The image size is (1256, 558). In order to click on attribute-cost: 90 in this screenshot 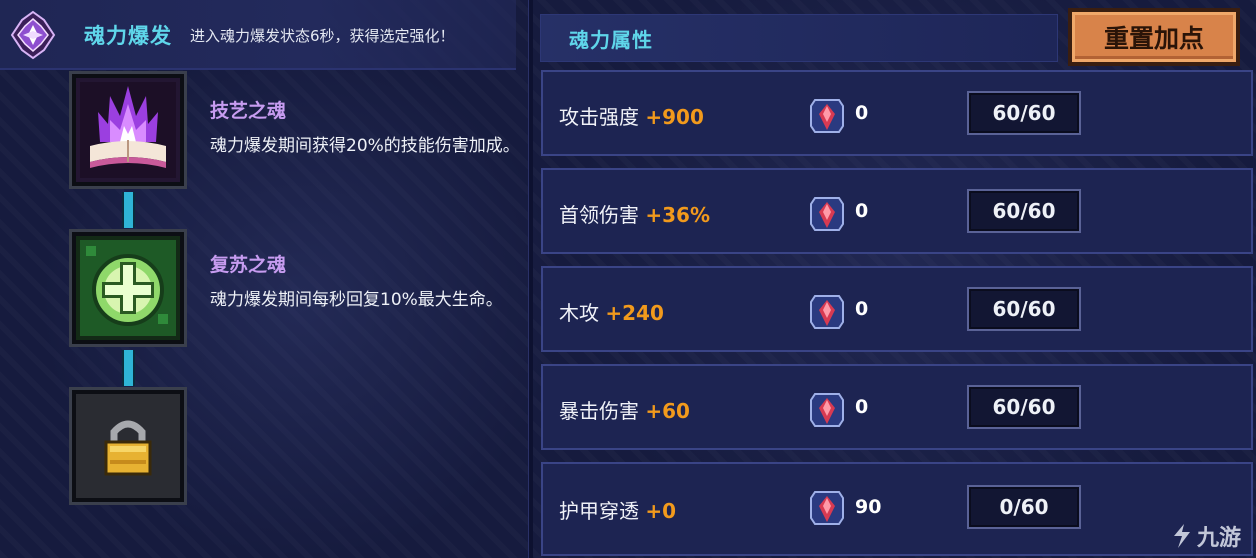, I will do `click(868, 507)`.